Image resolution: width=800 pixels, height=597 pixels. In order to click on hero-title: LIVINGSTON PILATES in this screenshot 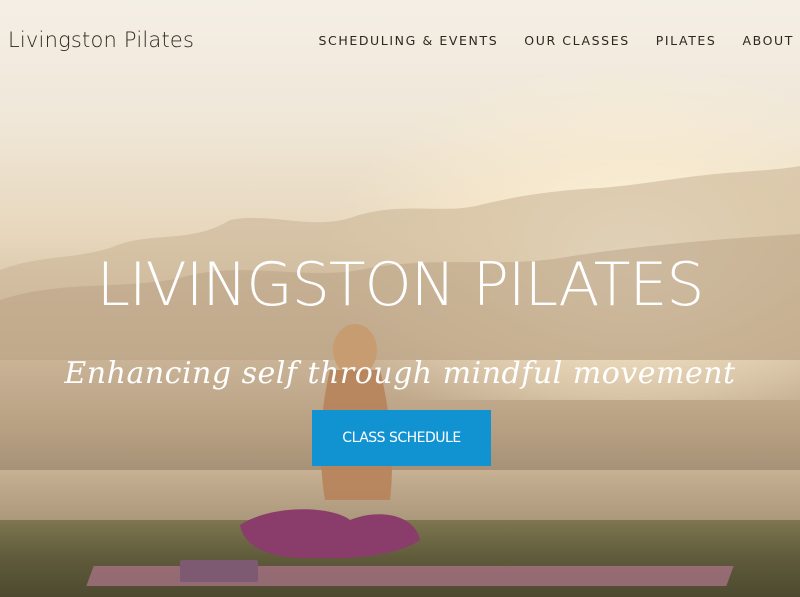, I will do `click(400, 285)`.